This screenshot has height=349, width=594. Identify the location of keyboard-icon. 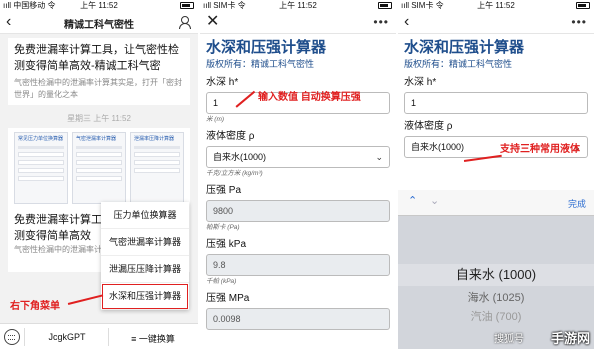
(12, 337).